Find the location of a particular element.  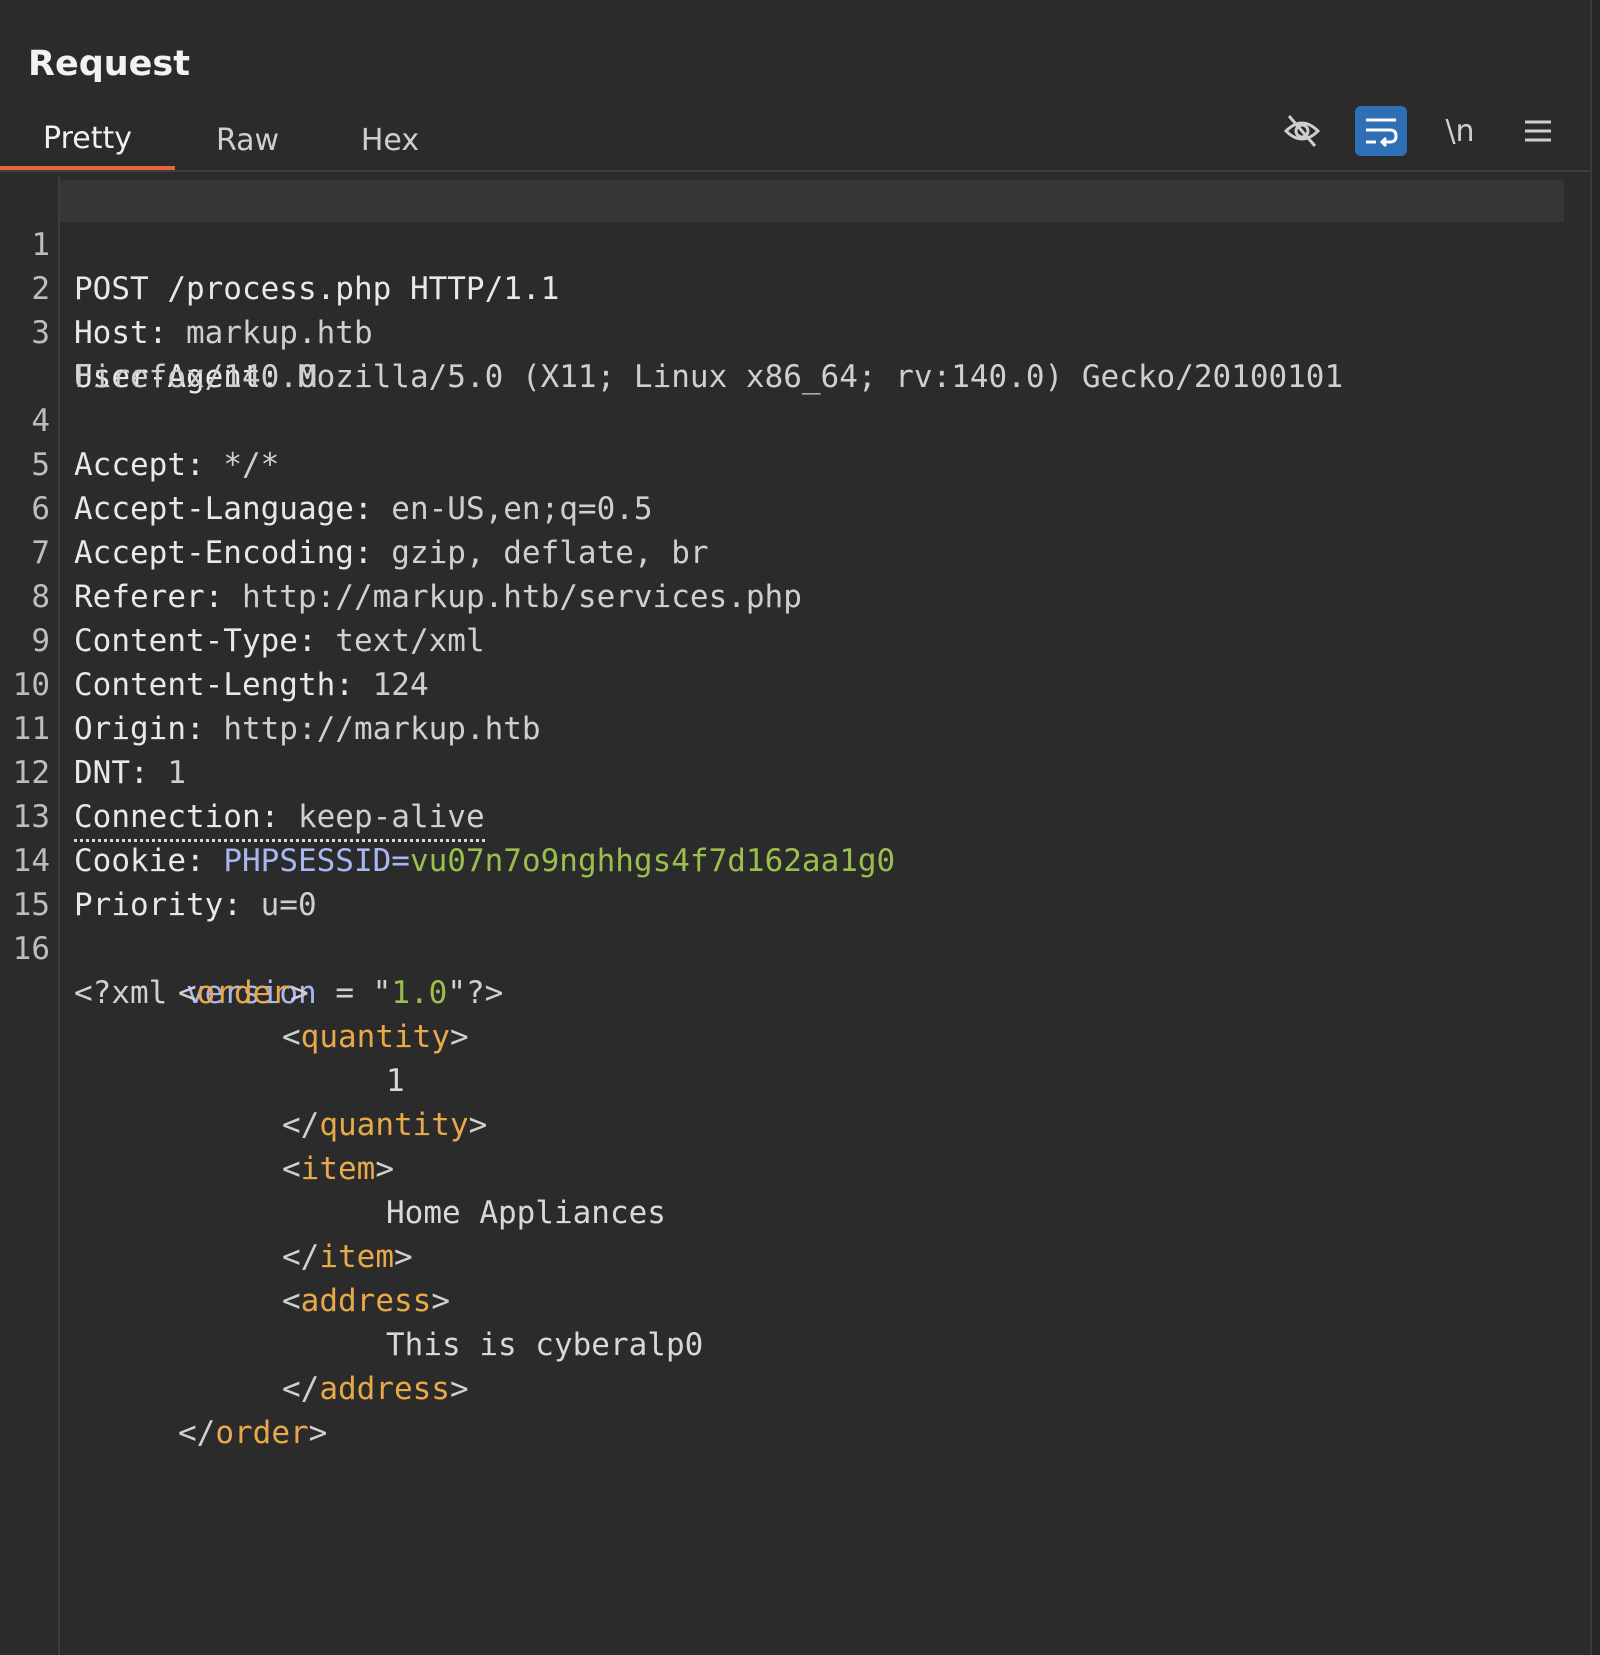

code-line: 9 Content-Length: 124 is located at coordinates (795, 639).